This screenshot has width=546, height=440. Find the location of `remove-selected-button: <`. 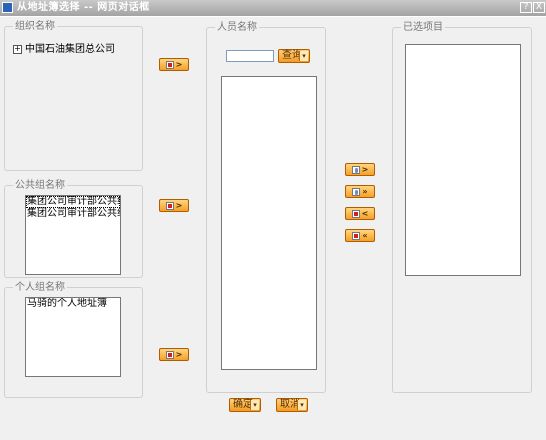

remove-selected-button: < is located at coordinates (360, 213).